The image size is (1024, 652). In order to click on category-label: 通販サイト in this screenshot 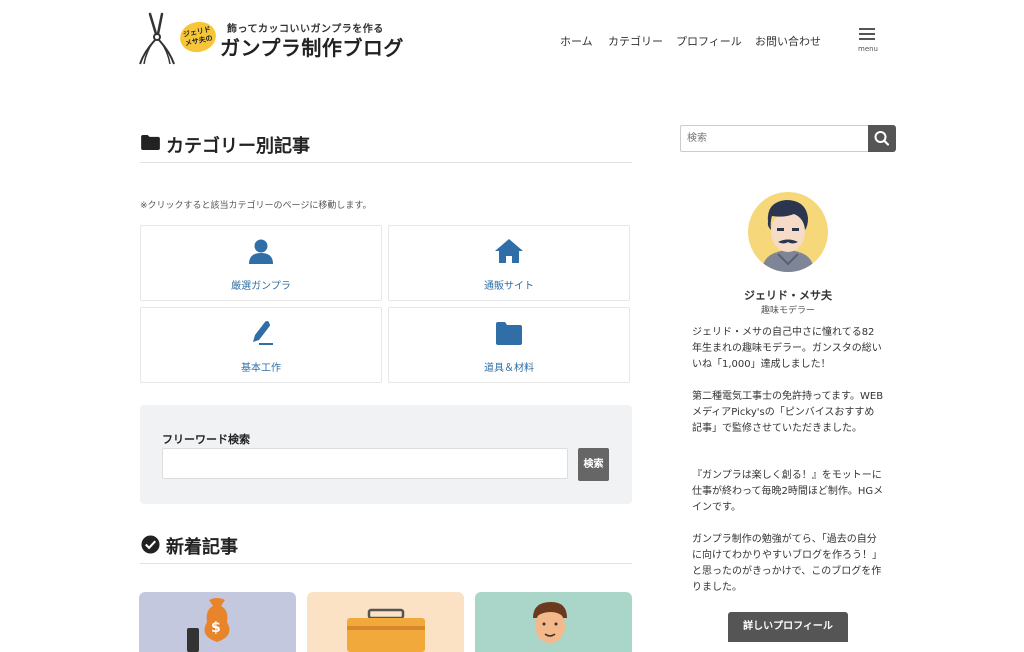, I will do `click(509, 286)`.